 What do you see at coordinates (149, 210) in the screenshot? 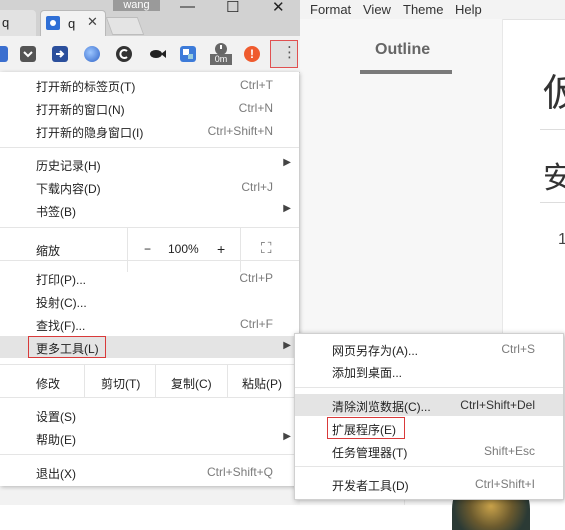
I see `menu-item-bookmarks: 书签(B) ▶` at bounding box center [149, 210].